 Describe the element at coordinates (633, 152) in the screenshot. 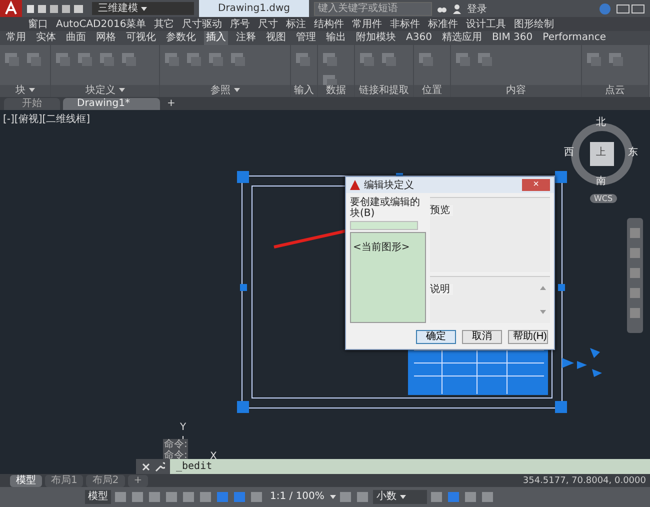

I see `compass-east: 东` at that location.